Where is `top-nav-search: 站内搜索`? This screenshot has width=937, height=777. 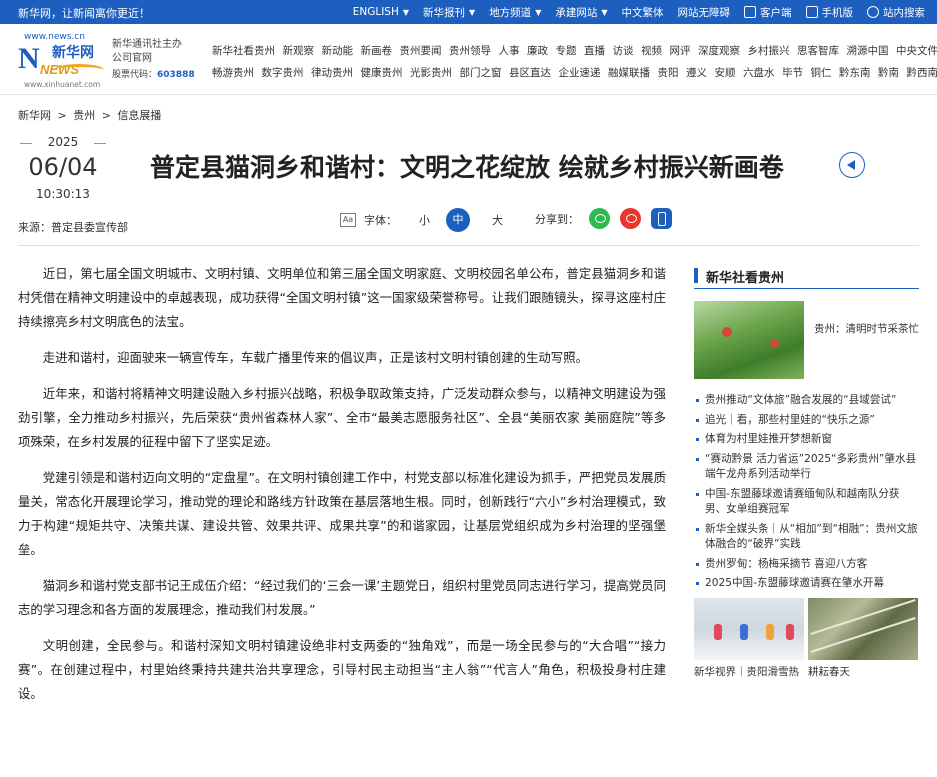
top-nav-search: 站内搜索 is located at coordinates (896, 12).